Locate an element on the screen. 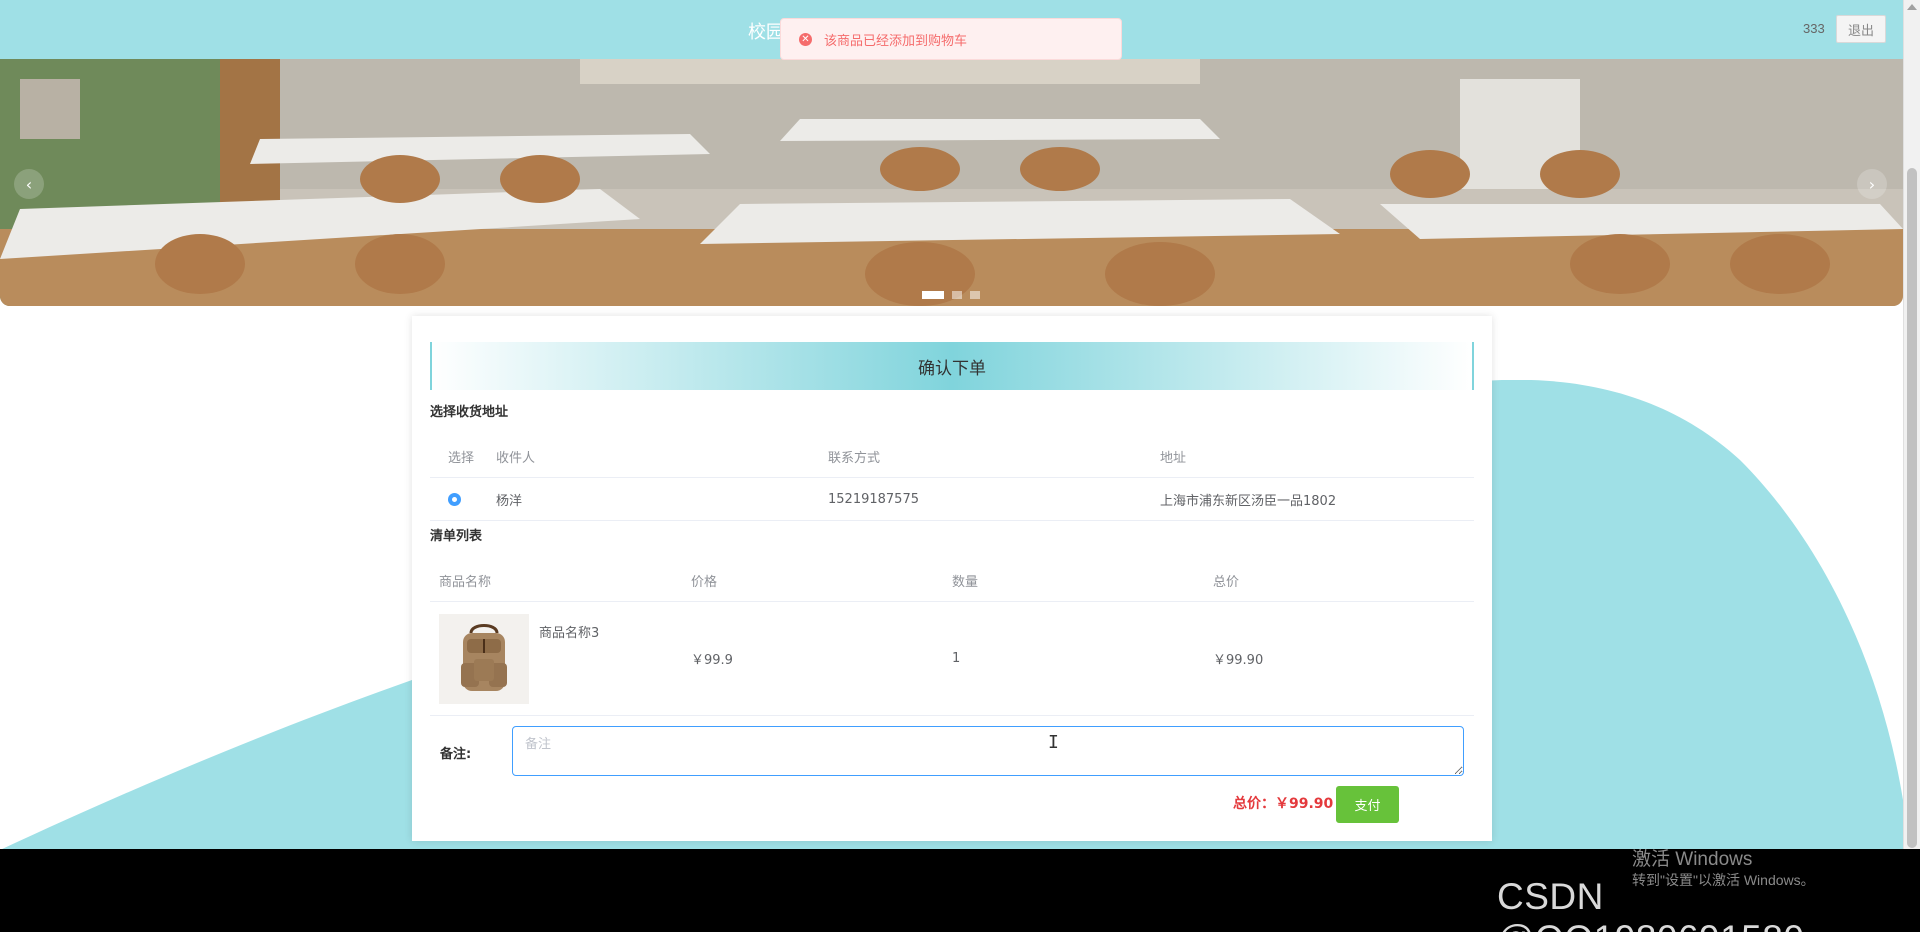 This screenshot has width=1920, height=932. column-header: 收件人 is located at coordinates (516, 458).